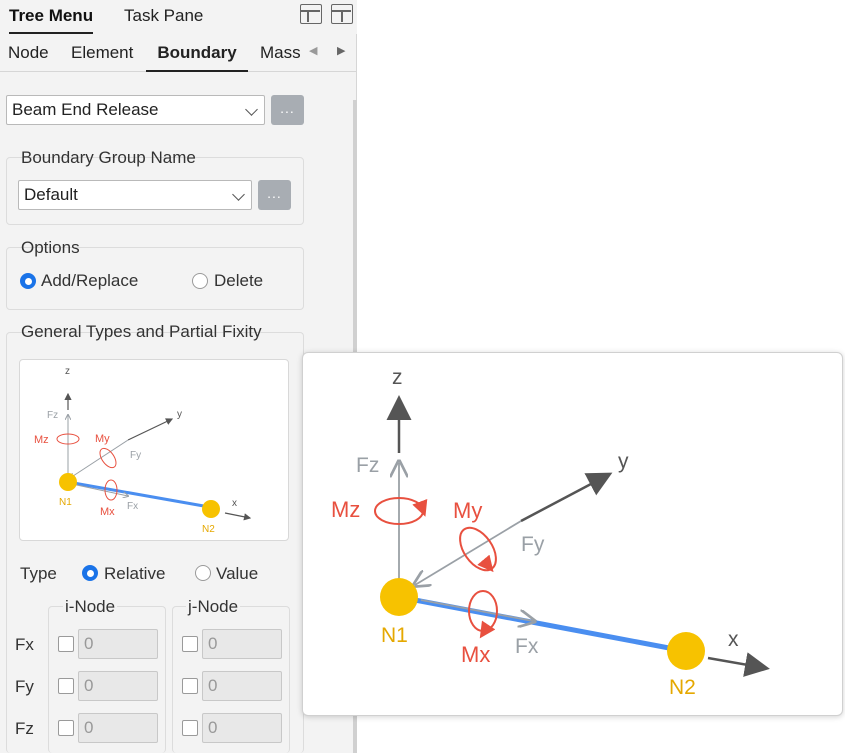 The image size is (845, 753). Describe the element at coordinates (102, 53) in the screenshot. I see `tab-element: Element` at that location.